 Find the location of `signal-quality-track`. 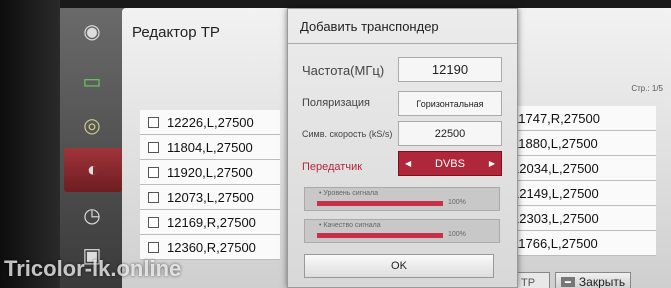

signal-quality-track is located at coordinates (380, 235).